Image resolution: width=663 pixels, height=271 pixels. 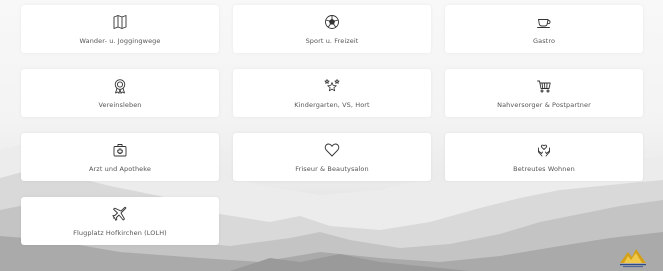 I want to click on tile-flugplatz: Flugplatz Hofkirchen (LOLH), so click(x=120, y=221).